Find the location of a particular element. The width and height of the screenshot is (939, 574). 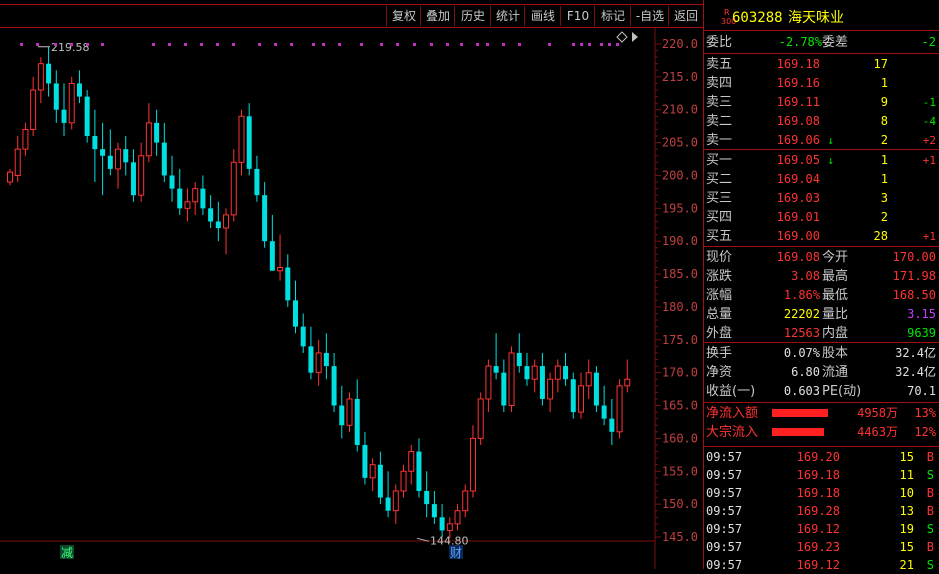

asks-volume: 1 is located at coordinates (884, 83).